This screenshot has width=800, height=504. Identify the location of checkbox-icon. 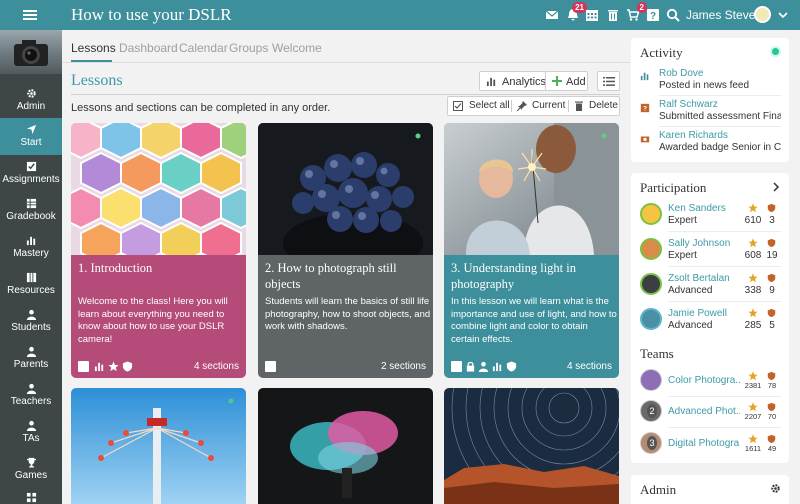
(458, 106).